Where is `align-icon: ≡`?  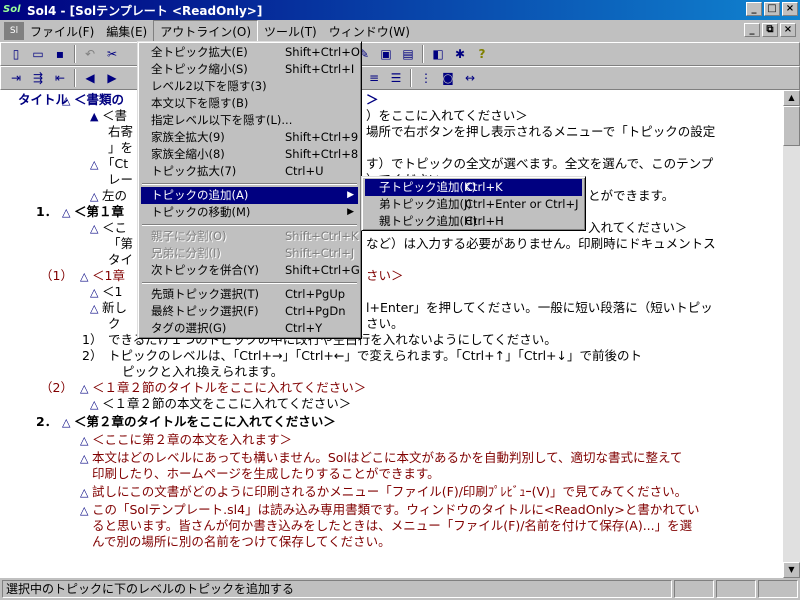 align-icon: ≡ is located at coordinates (374, 78).